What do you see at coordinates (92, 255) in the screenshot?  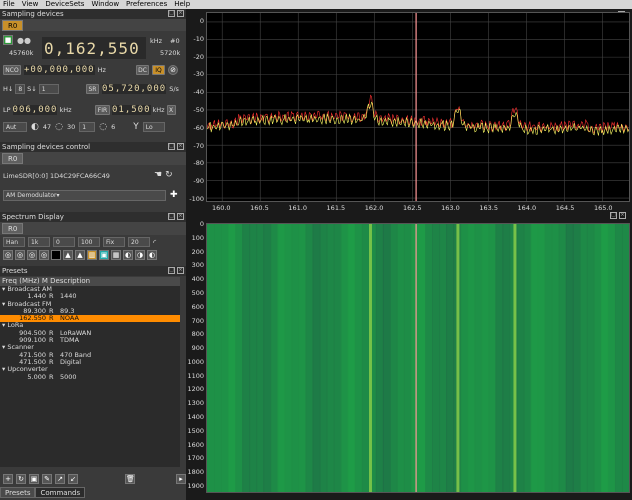 I see `gradient-icon: ▥` at bounding box center [92, 255].